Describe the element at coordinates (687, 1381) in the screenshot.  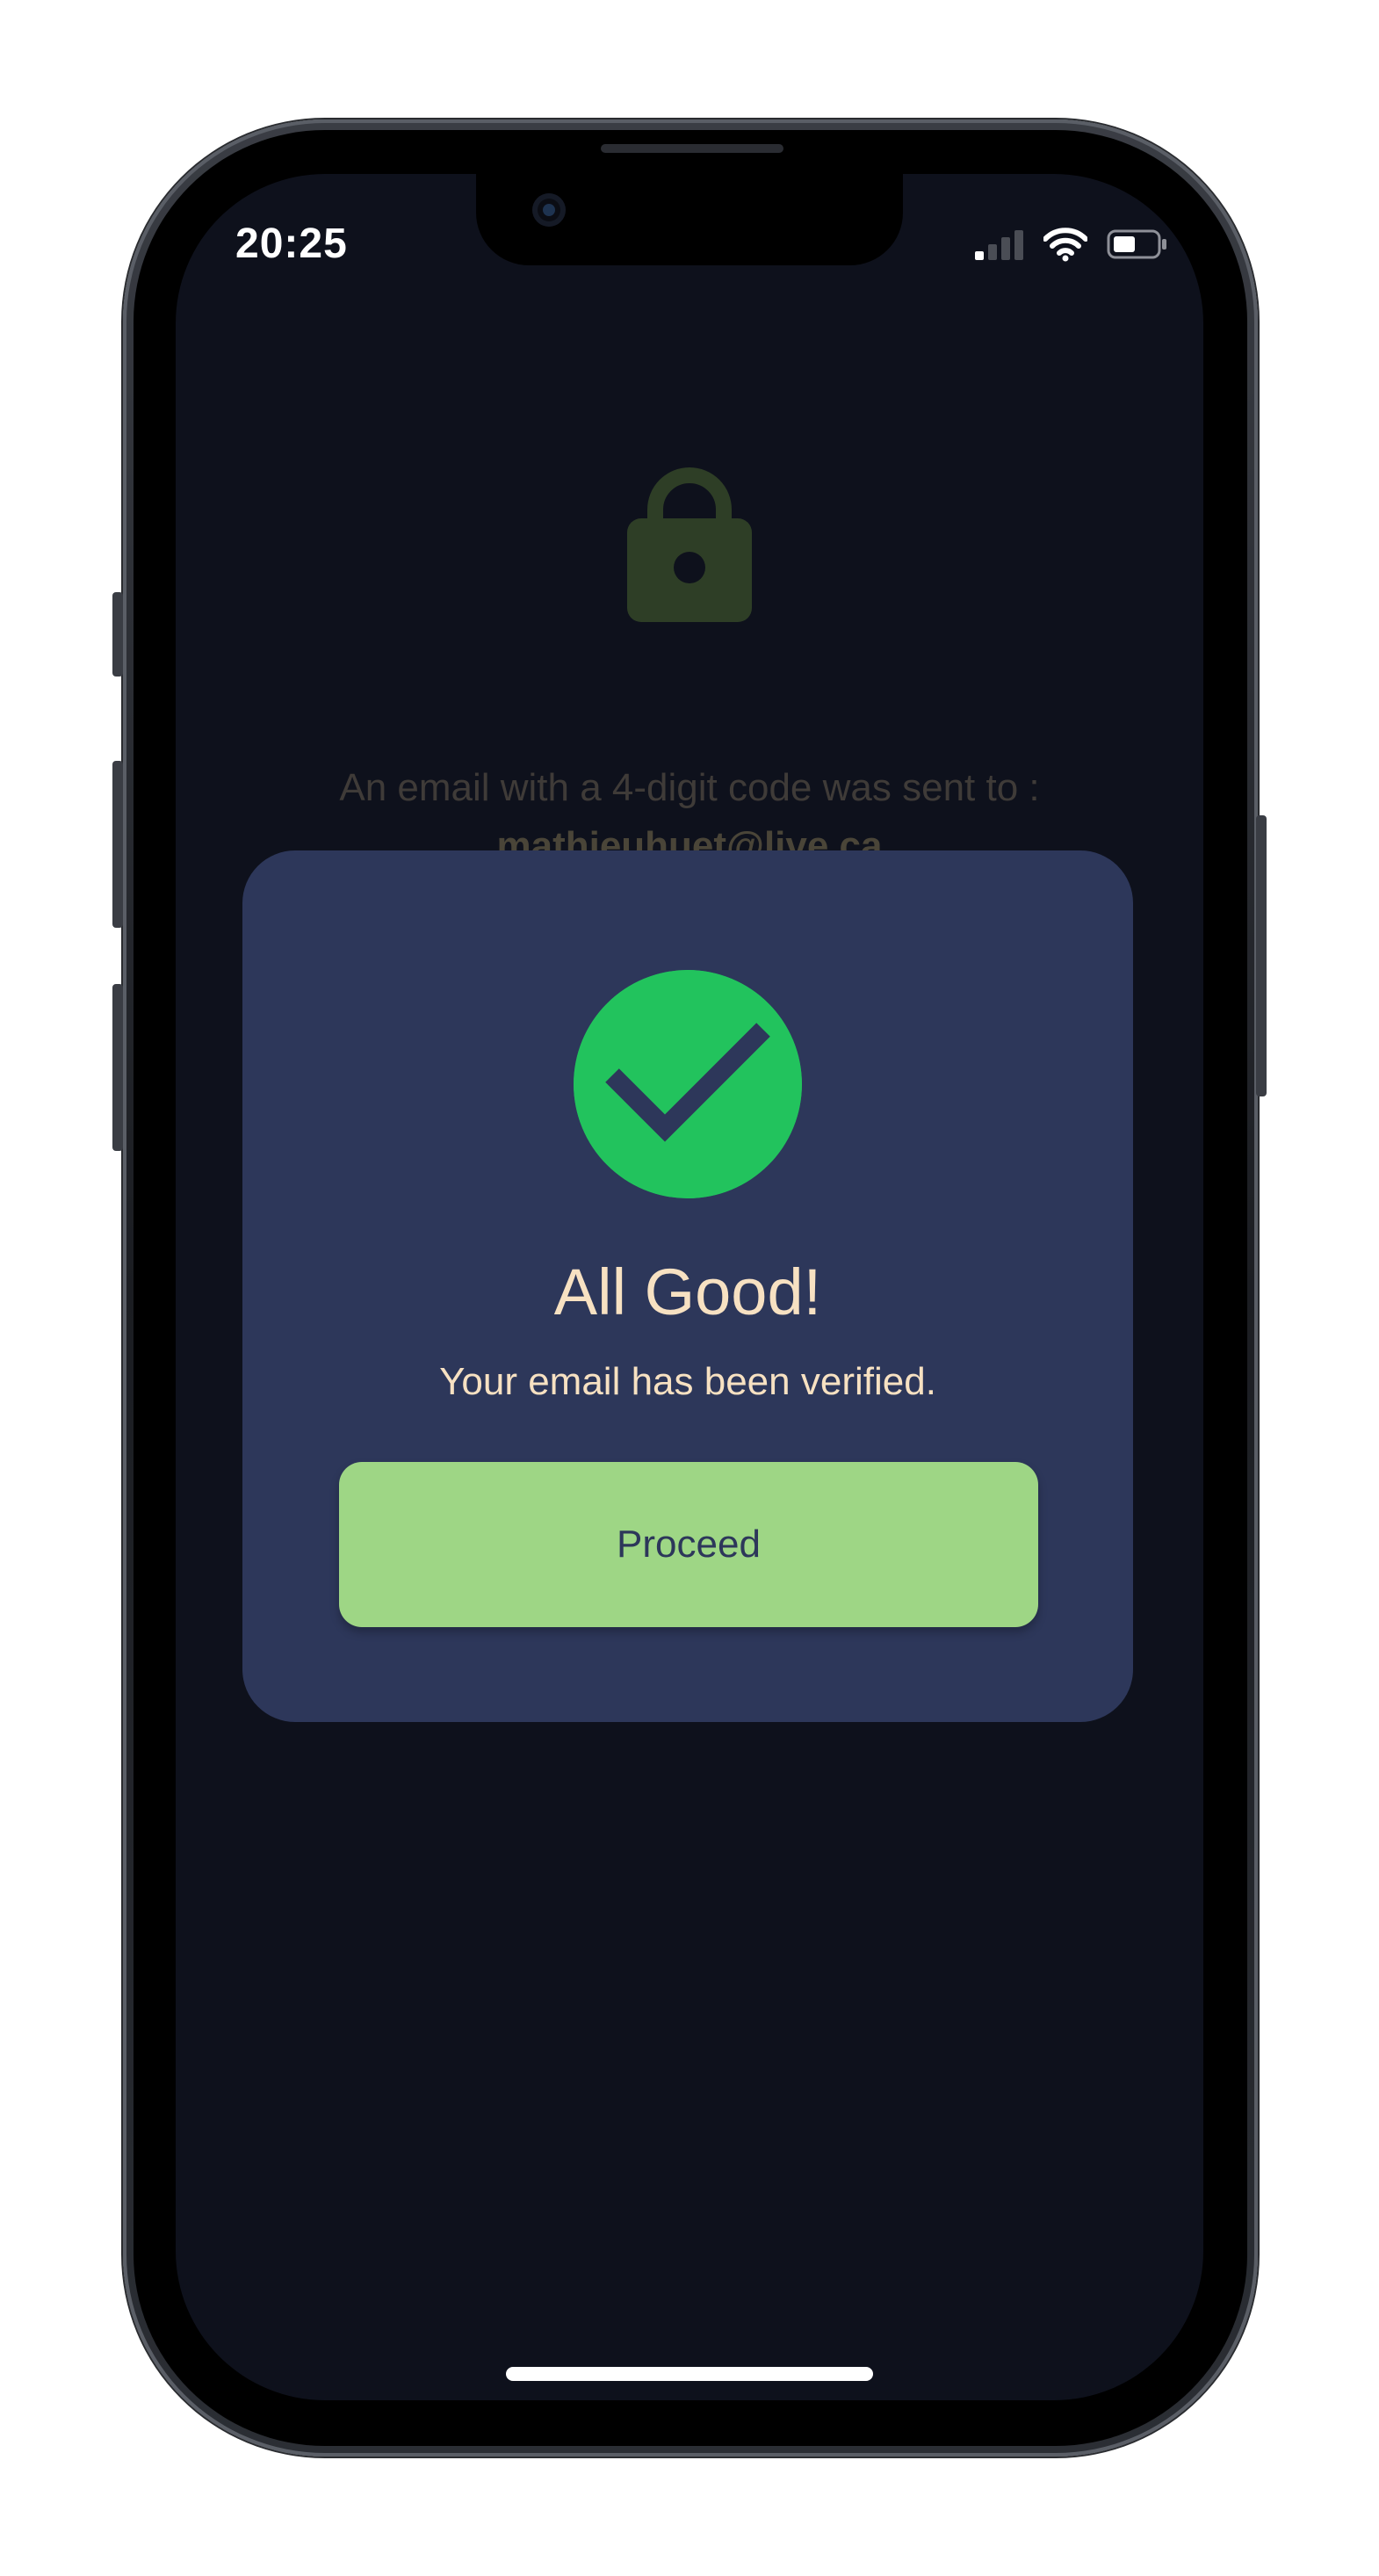
I see `modal-subtitle: Your email has been verified.` at that location.